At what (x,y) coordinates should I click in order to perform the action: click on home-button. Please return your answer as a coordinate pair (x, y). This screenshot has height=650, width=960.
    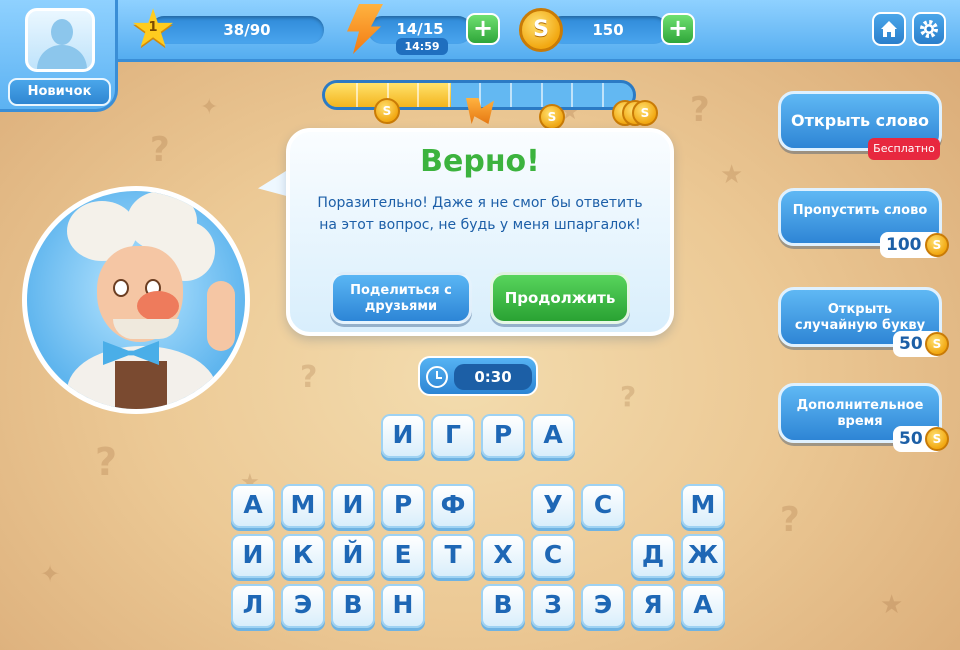
    Looking at the image, I should click on (889, 29).